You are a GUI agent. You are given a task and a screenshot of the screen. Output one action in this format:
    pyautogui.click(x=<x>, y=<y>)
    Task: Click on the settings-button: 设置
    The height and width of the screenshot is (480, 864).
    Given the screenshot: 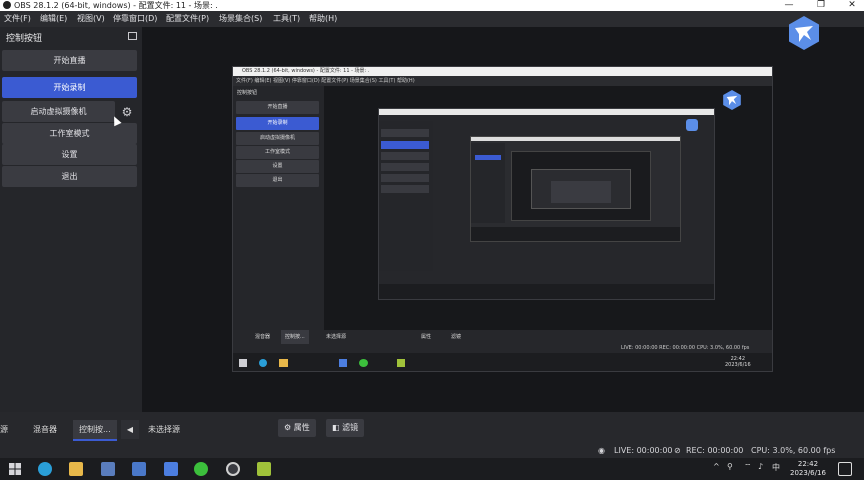 What is the action you would take?
    pyautogui.click(x=69, y=154)
    